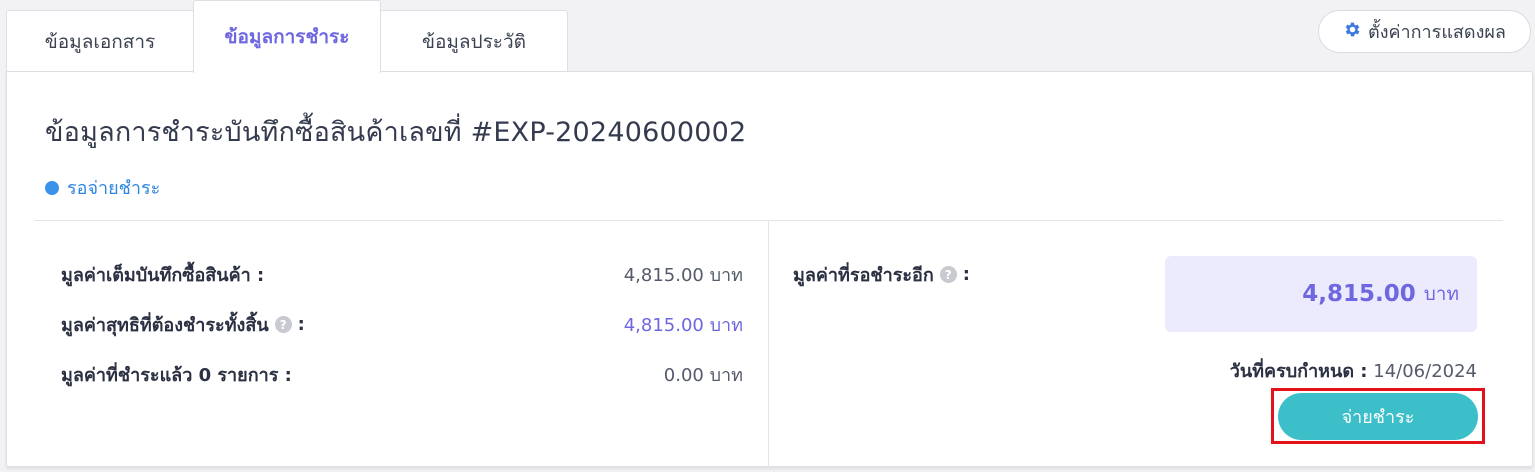 The height and width of the screenshot is (472, 1535). I want to click on display-settings-button: ตั้งค่าการแสดงผล, so click(1424, 31).